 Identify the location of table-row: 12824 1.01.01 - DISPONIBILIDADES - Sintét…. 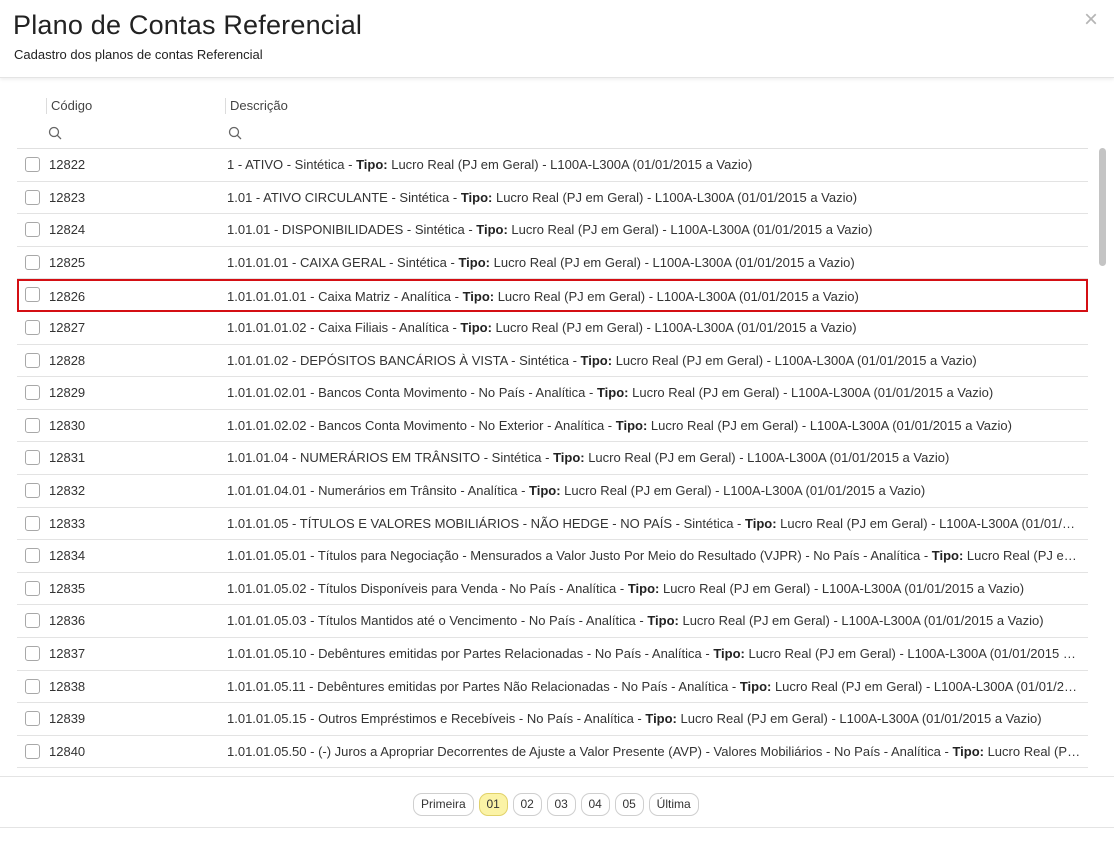
(552, 230).